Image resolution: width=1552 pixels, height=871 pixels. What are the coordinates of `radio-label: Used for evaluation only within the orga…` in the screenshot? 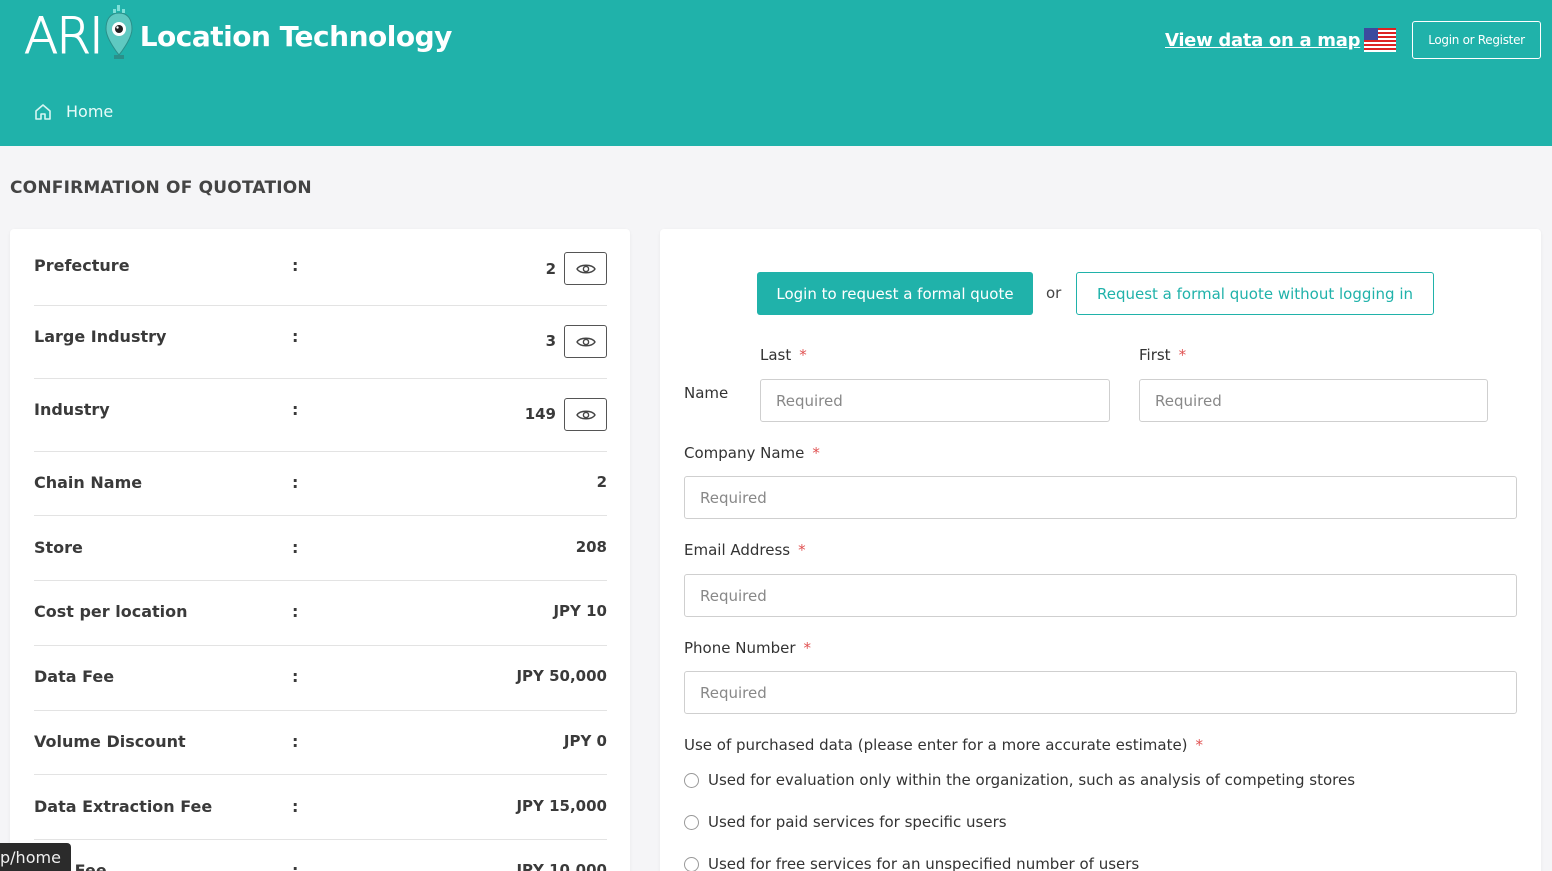 It's located at (1032, 780).